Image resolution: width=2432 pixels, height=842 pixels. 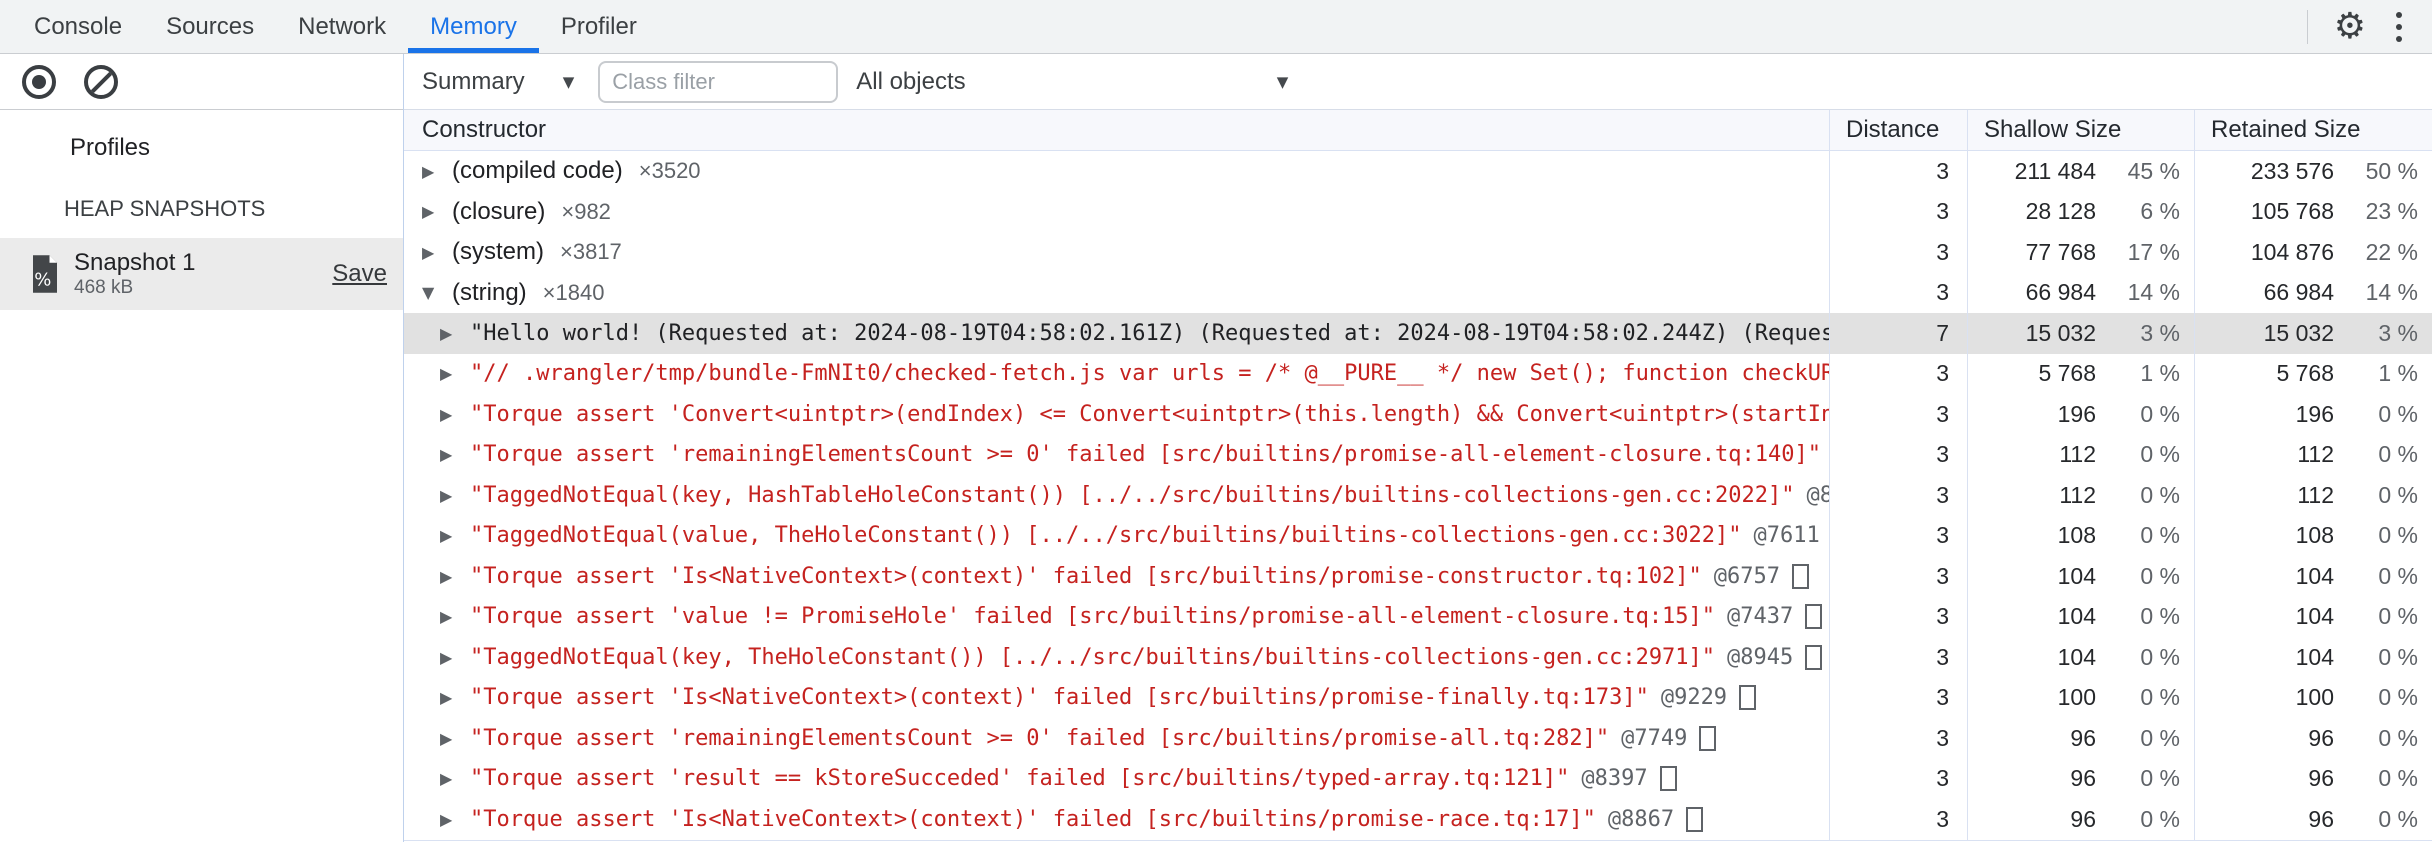 What do you see at coordinates (342, 26) in the screenshot?
I see `tab-network: Network` at bounding box center [342, 26].